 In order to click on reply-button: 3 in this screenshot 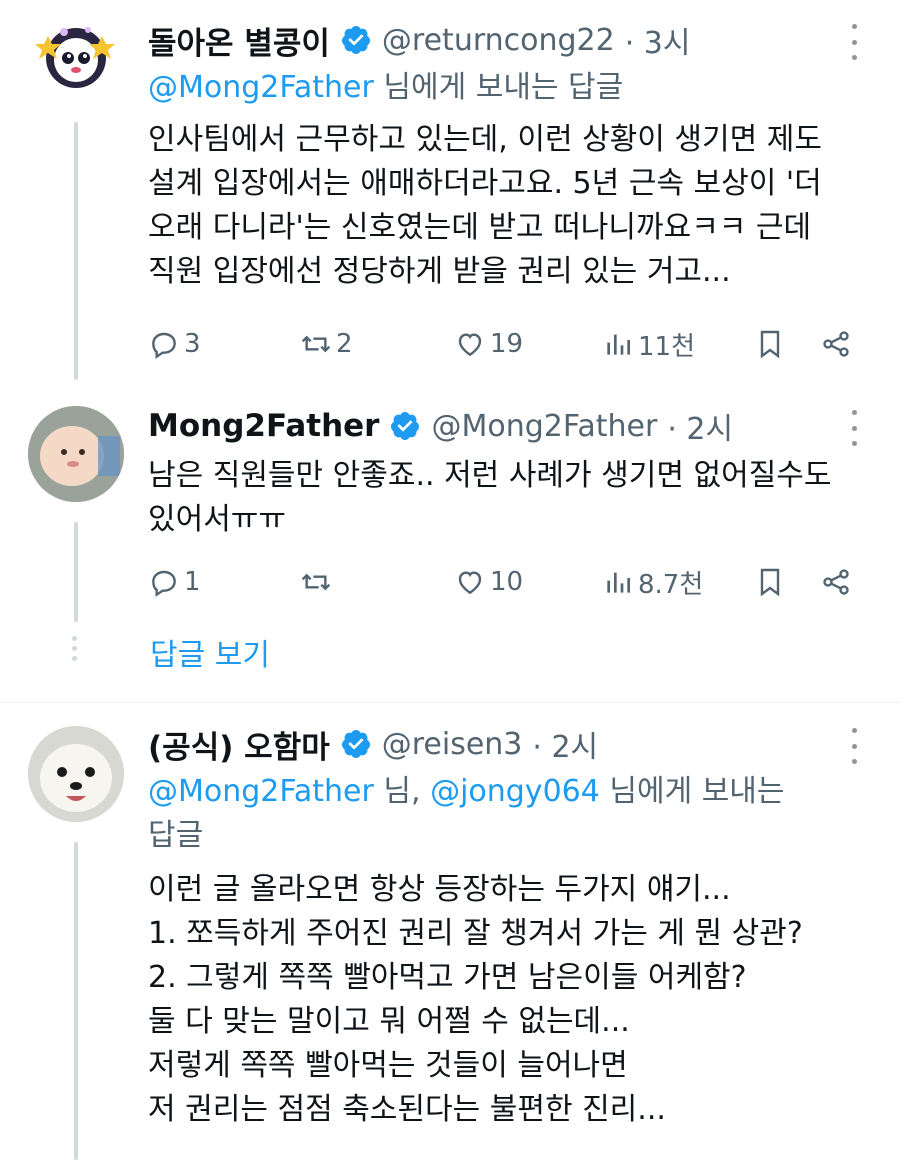, I will do `click(174, 344)`.